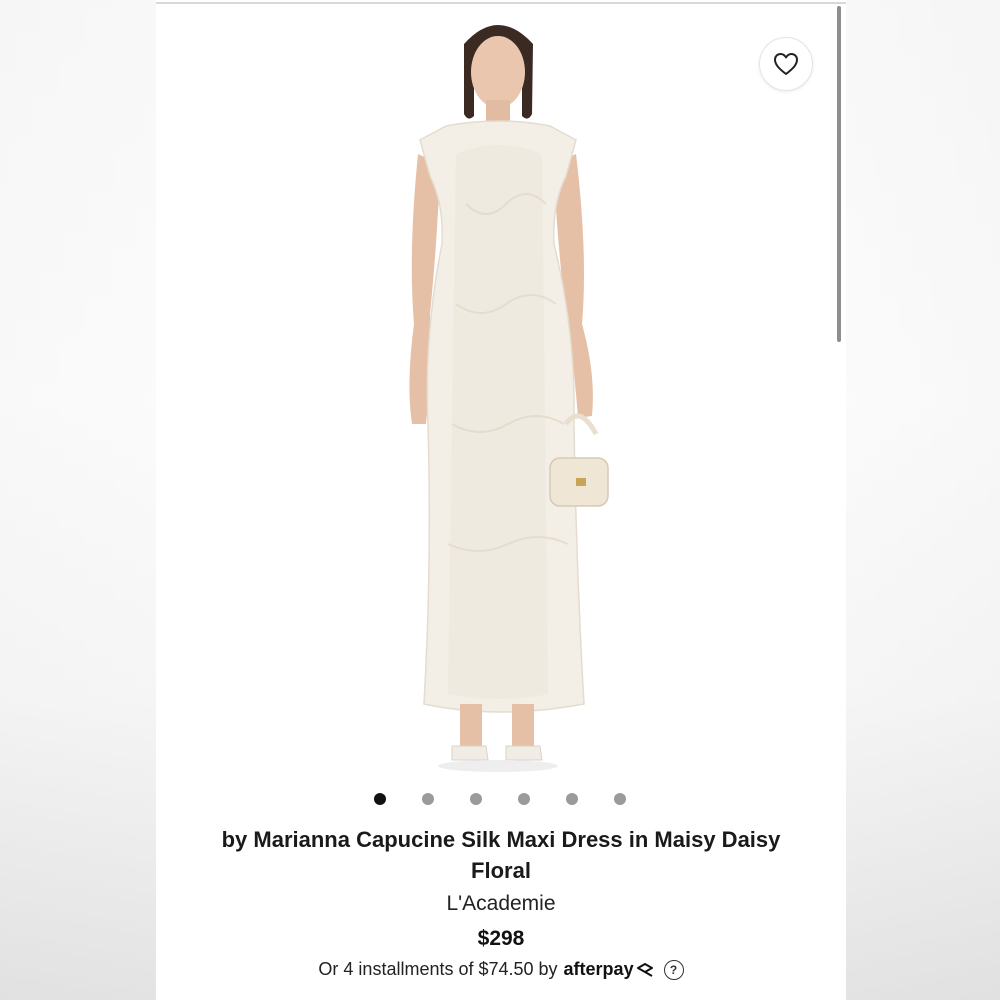  Describe the element at coordinates (500, 799) in the screenshot. I see `image-carousel-dots` at that location.